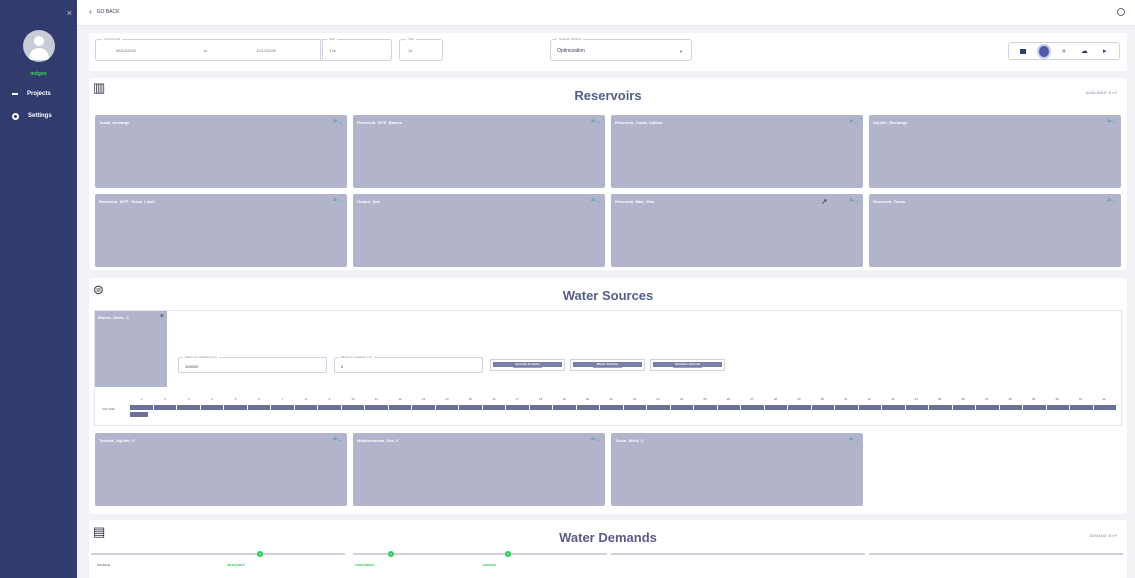 This screenshot has height=578, width=1135. What do you see at coordinates (1064, 51) in the screenshot?
I see `fast-forward-icon: »` at bounding box center [1064, 51].